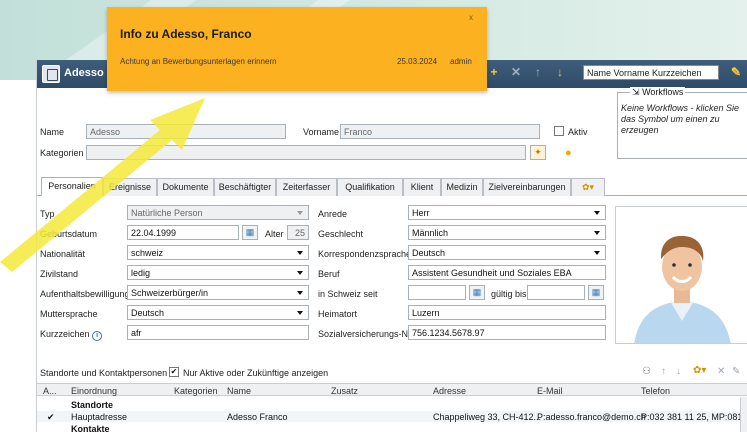 This screenshot has height=432, width=747. What do you see at coordinates (329, 274) in the screenshot?
I see `beruf-label: Beruf` at bounding box center [329, 274].